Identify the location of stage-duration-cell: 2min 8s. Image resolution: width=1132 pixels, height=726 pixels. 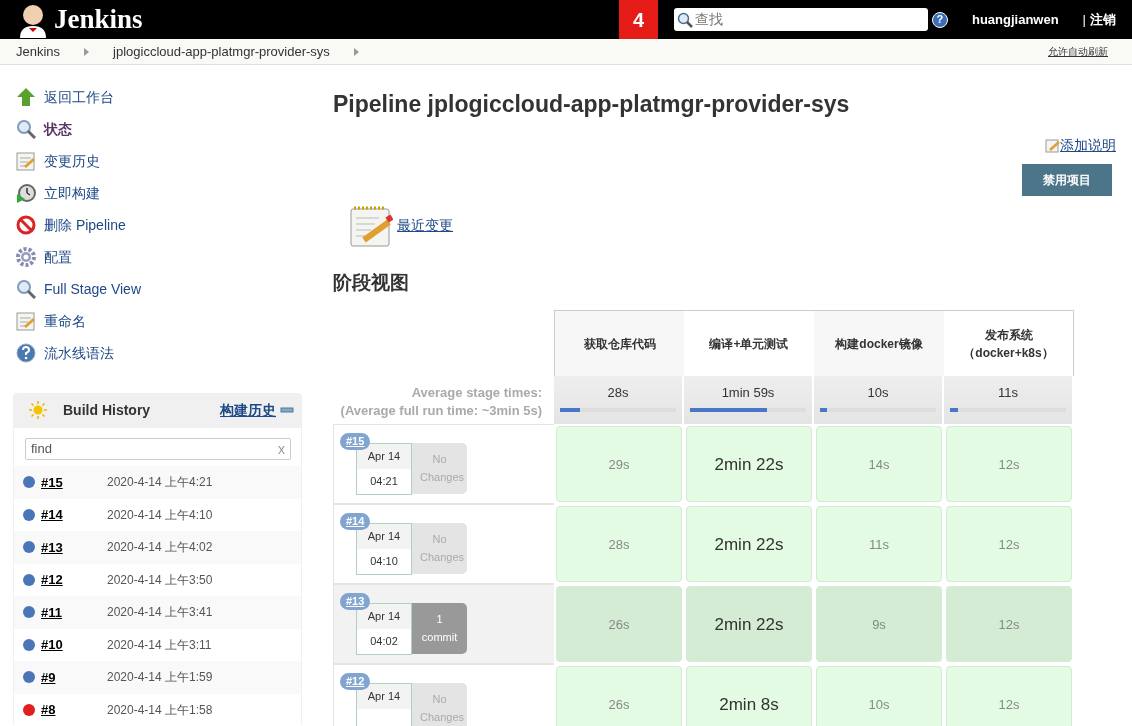
(749, 696).